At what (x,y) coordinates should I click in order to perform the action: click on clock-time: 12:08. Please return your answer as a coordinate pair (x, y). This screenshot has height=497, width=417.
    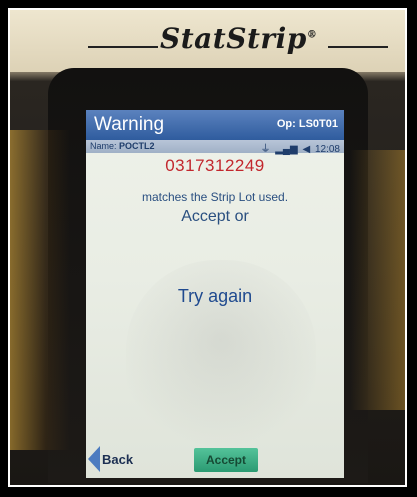
    Looking at the image, I should click on (327, 149).